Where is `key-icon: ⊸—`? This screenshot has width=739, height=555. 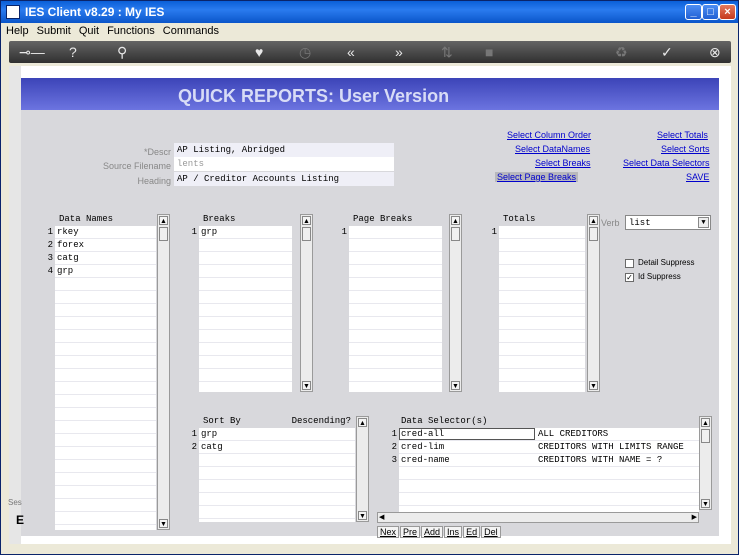 key-icon: ⊸— is located at coordinates (32, 52).